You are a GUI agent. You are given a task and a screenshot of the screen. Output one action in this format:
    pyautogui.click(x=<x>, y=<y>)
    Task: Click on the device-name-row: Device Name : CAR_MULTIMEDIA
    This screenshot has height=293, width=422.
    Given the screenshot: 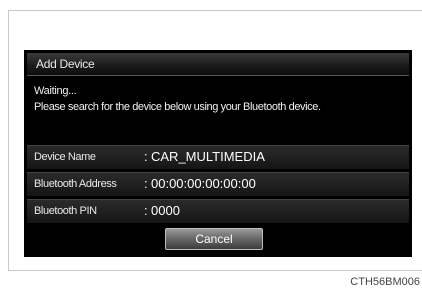 What is the action you would take?
    pyautogui.click(x=218, y=157)
    